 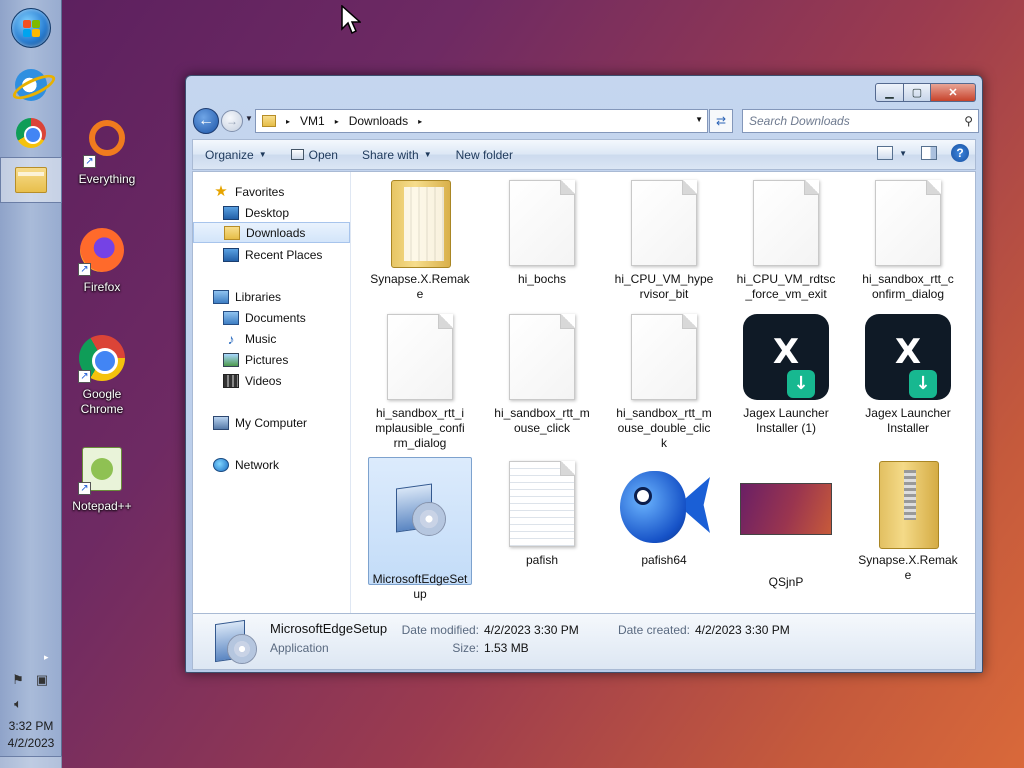 What do you see at coordinates (18, 704) in the screenshot?
I see `volume-muted-icon: 🔈︎` at bounding box center [18, 704].